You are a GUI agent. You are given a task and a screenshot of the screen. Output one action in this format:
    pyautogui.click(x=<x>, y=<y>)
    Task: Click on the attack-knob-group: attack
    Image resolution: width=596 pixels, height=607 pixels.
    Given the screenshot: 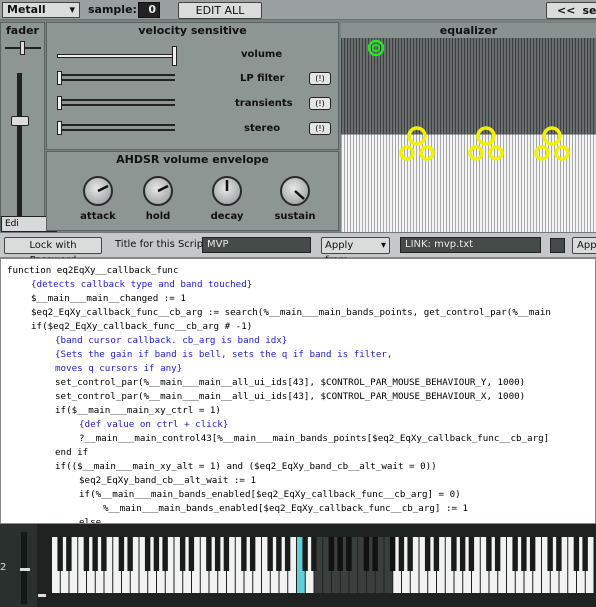 What is the action you would take?
    pyautogui.click(x=98, y=199)
    